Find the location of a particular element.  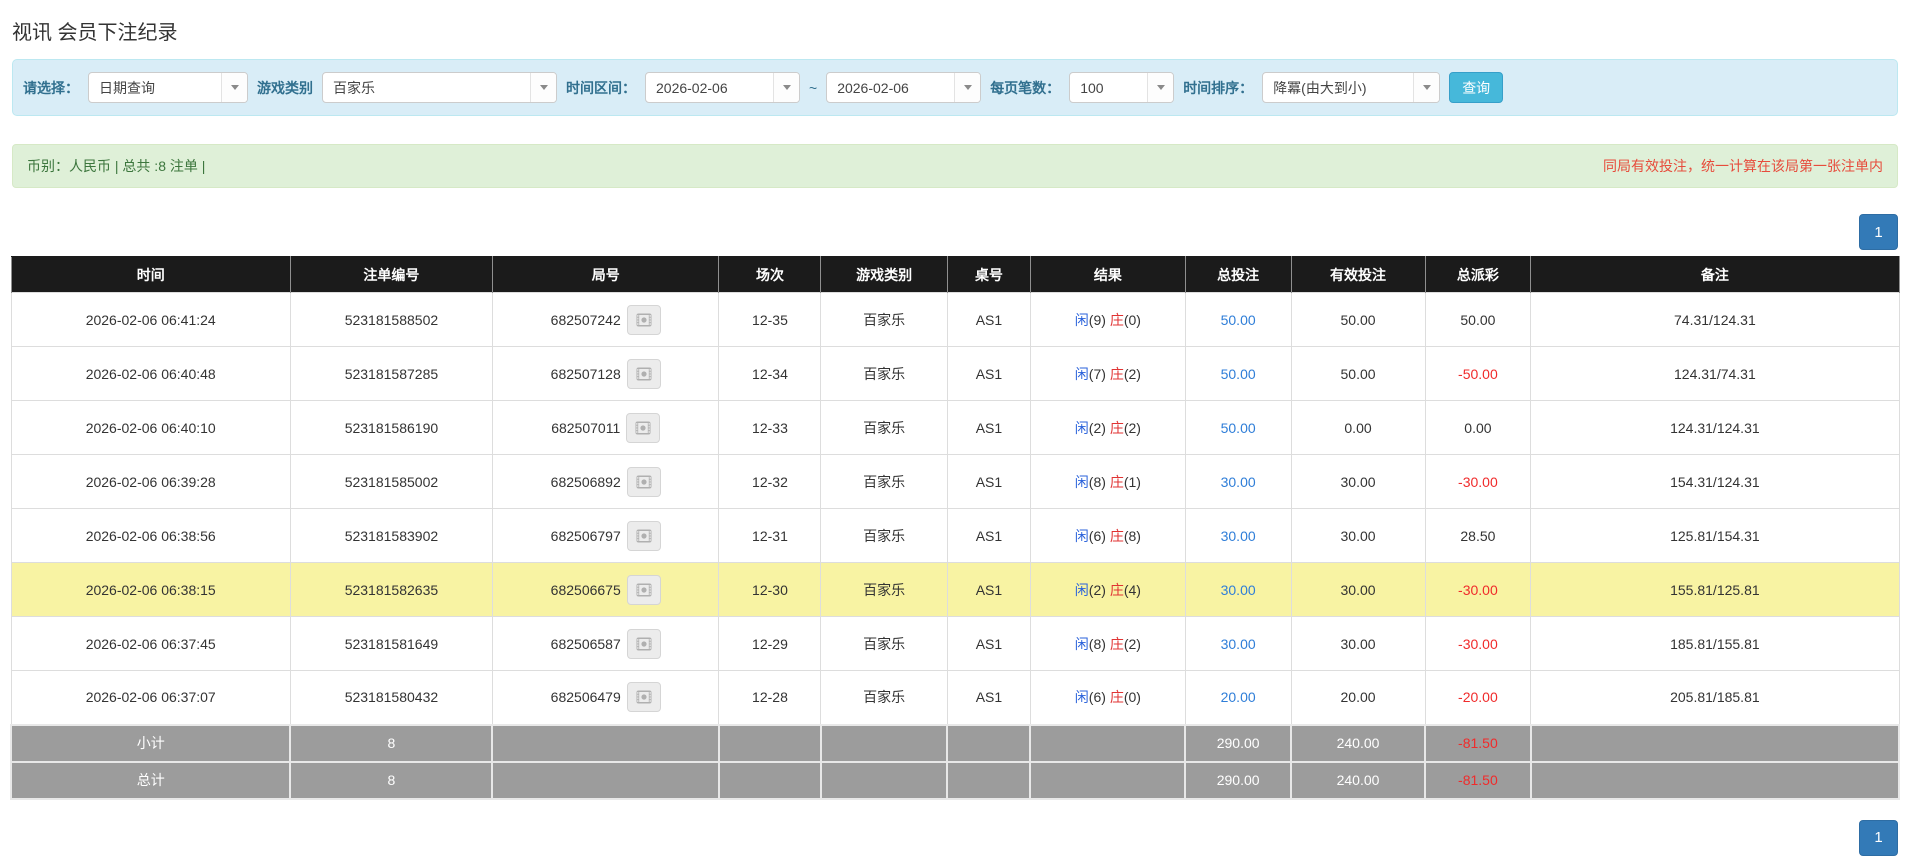

result-player-score: (8) is located at coordinates (1097, 481).